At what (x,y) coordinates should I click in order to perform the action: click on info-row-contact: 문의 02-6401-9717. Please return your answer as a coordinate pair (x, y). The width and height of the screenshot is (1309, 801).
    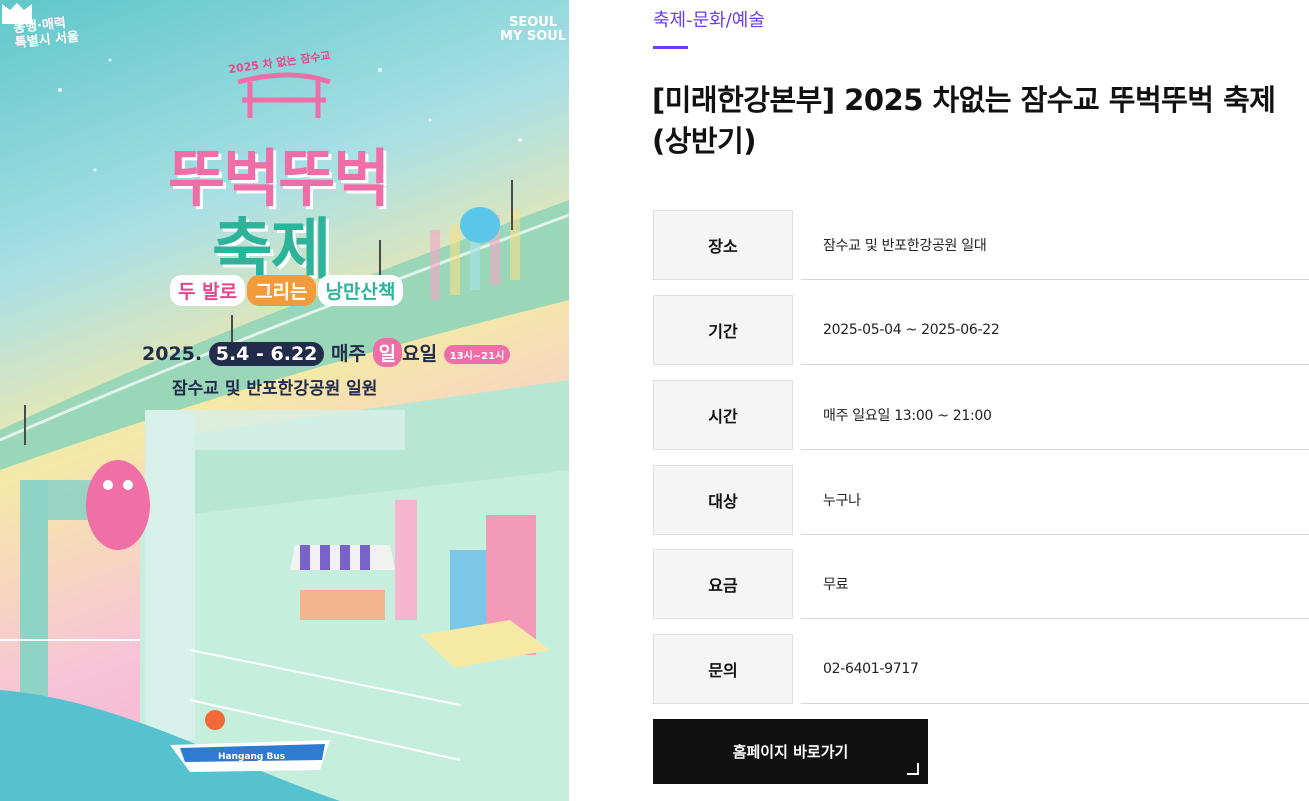
    Looking at the image, I should click on (981, 669).